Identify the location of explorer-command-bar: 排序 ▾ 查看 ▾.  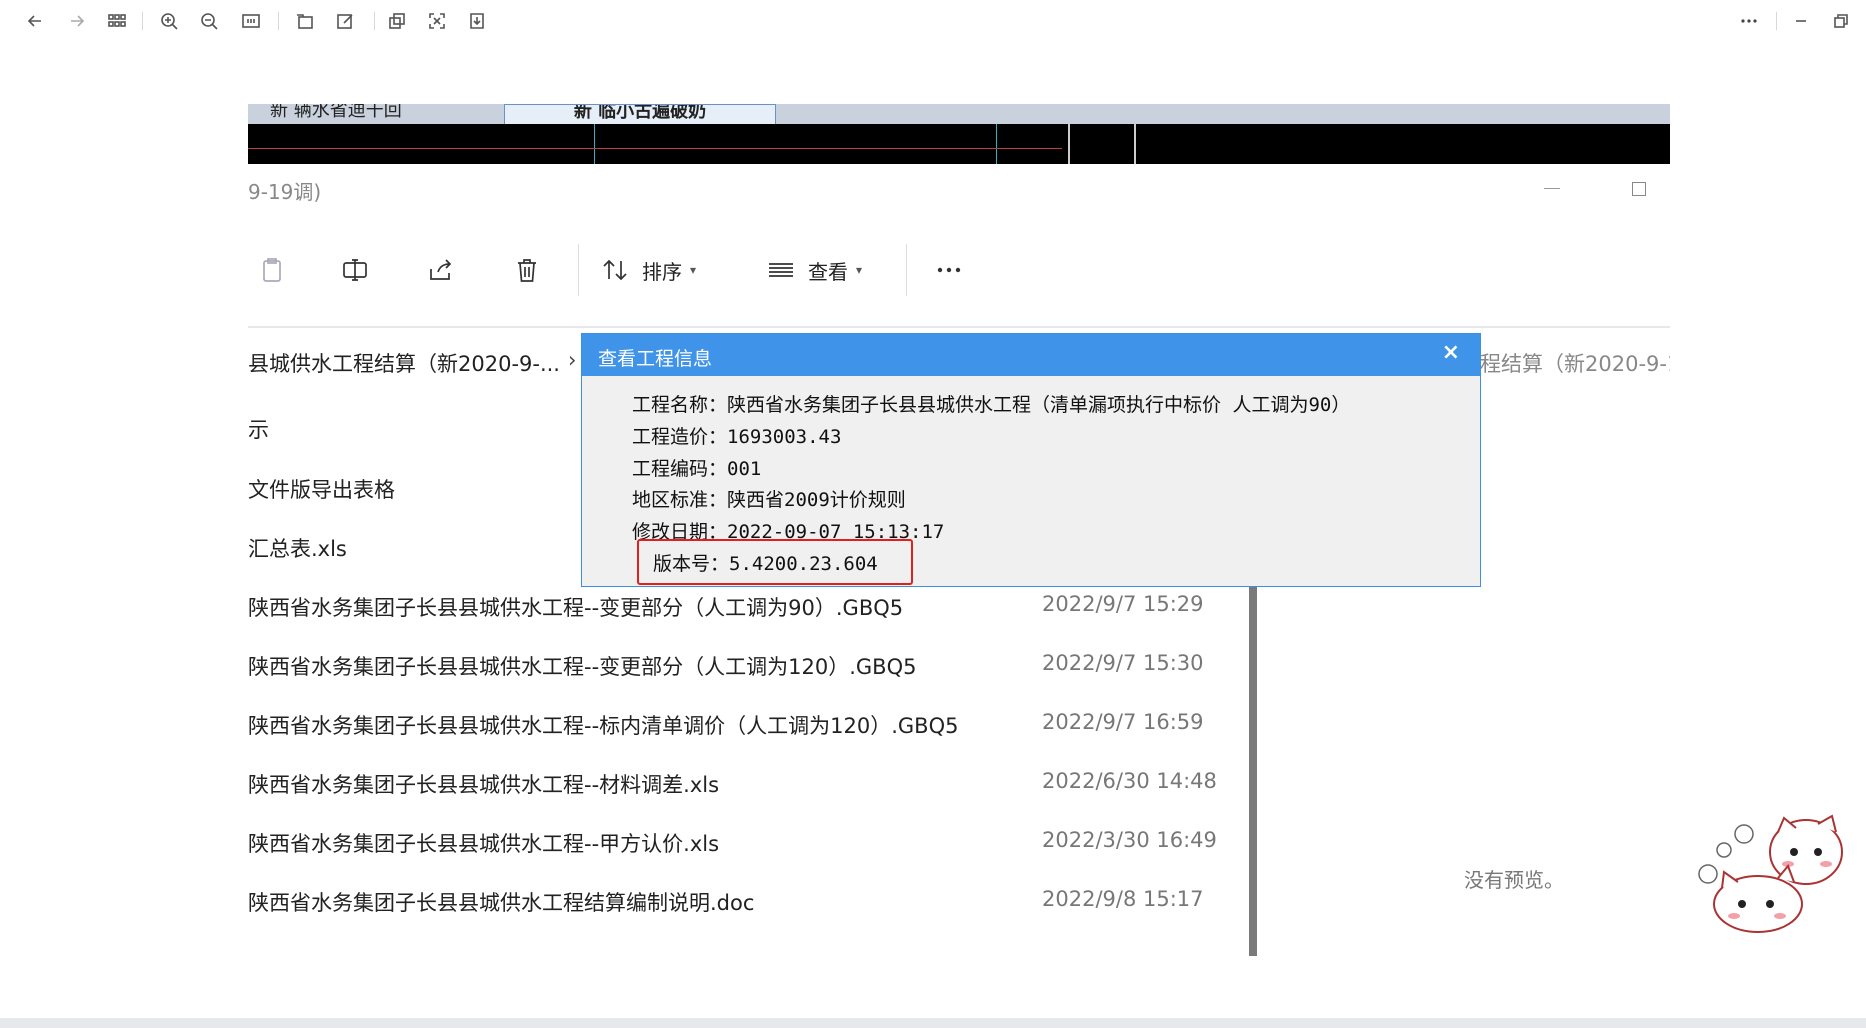
(959, 270).